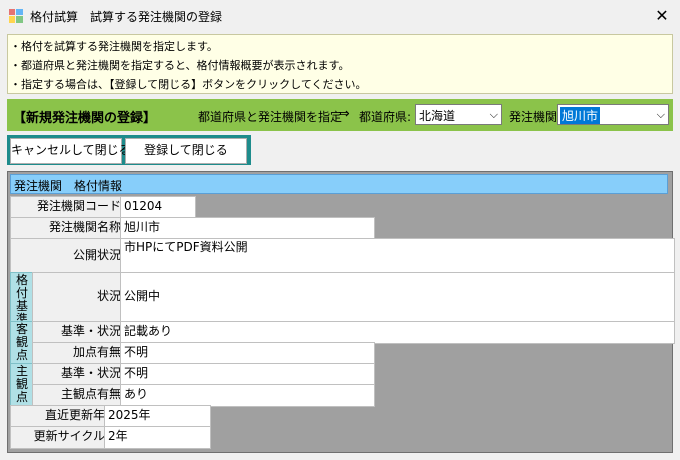 This screenshot has height=460, width=680. Describe the element at coordinates (85, 118) in the screenshot. I see `section-title: 【新規発注機関の登録】` at that location.